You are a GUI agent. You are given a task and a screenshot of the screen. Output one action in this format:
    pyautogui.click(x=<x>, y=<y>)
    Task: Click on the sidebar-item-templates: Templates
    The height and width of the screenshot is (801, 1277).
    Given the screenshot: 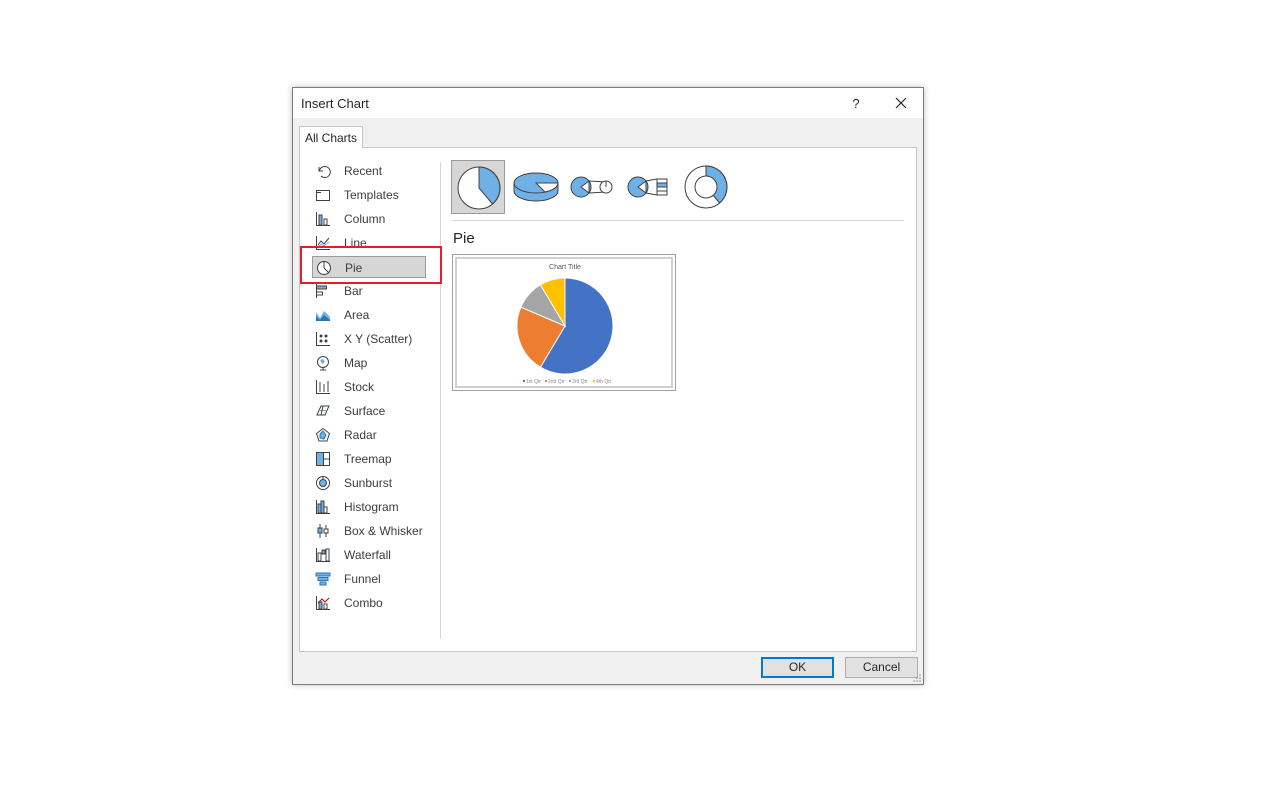 What is the action you would take?
    pyautogui.click(x=369, y=195)
    